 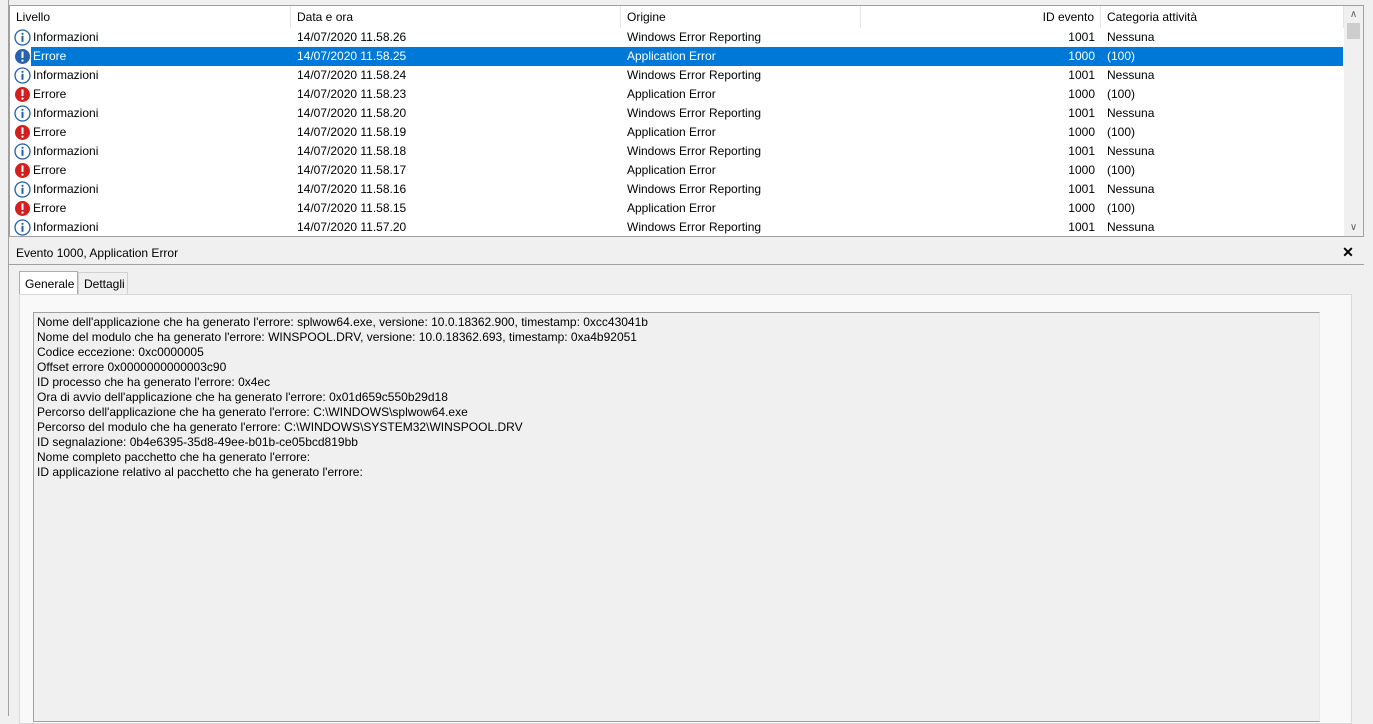 What do you see at coordinates (352, 170) in the screenshot?
I see `cell-datetime: 14/07/2020 11.58.17` at bounding box center [352, 170].